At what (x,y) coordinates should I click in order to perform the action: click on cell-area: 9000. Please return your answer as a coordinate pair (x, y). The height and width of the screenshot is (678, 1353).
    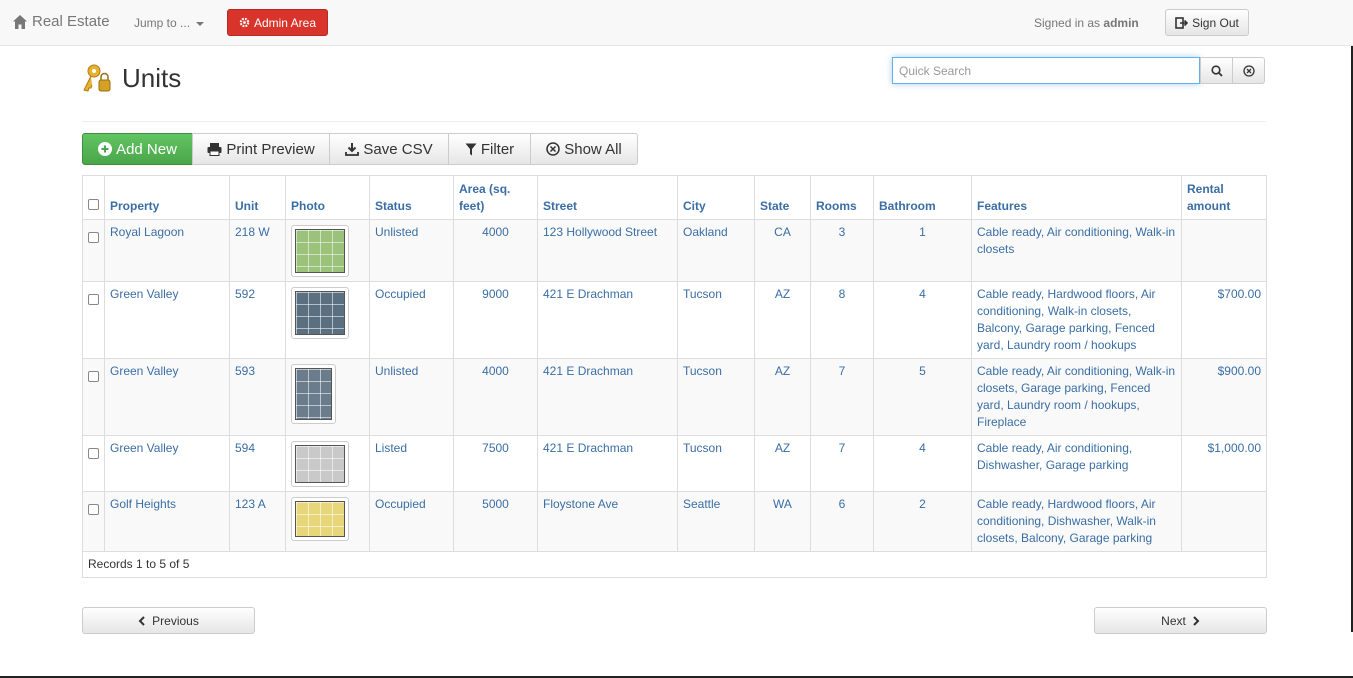
    Looking at the image, I should click on (495, 320).